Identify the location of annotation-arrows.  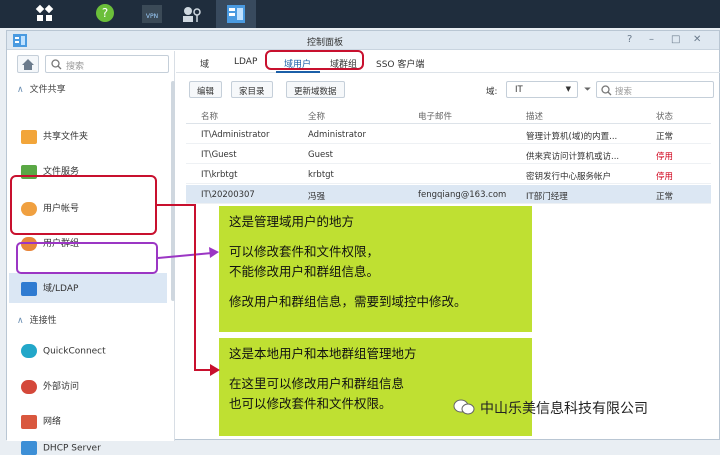
(188, 290).